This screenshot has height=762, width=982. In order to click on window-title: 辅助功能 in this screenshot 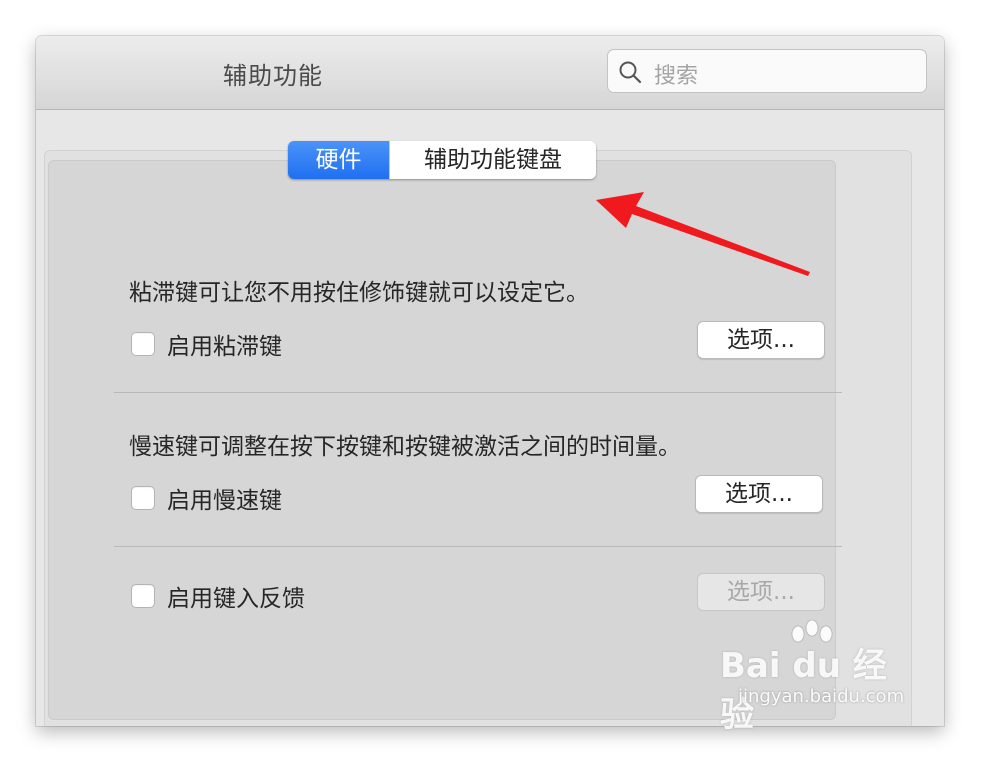, I will do `click(273, 76)`.